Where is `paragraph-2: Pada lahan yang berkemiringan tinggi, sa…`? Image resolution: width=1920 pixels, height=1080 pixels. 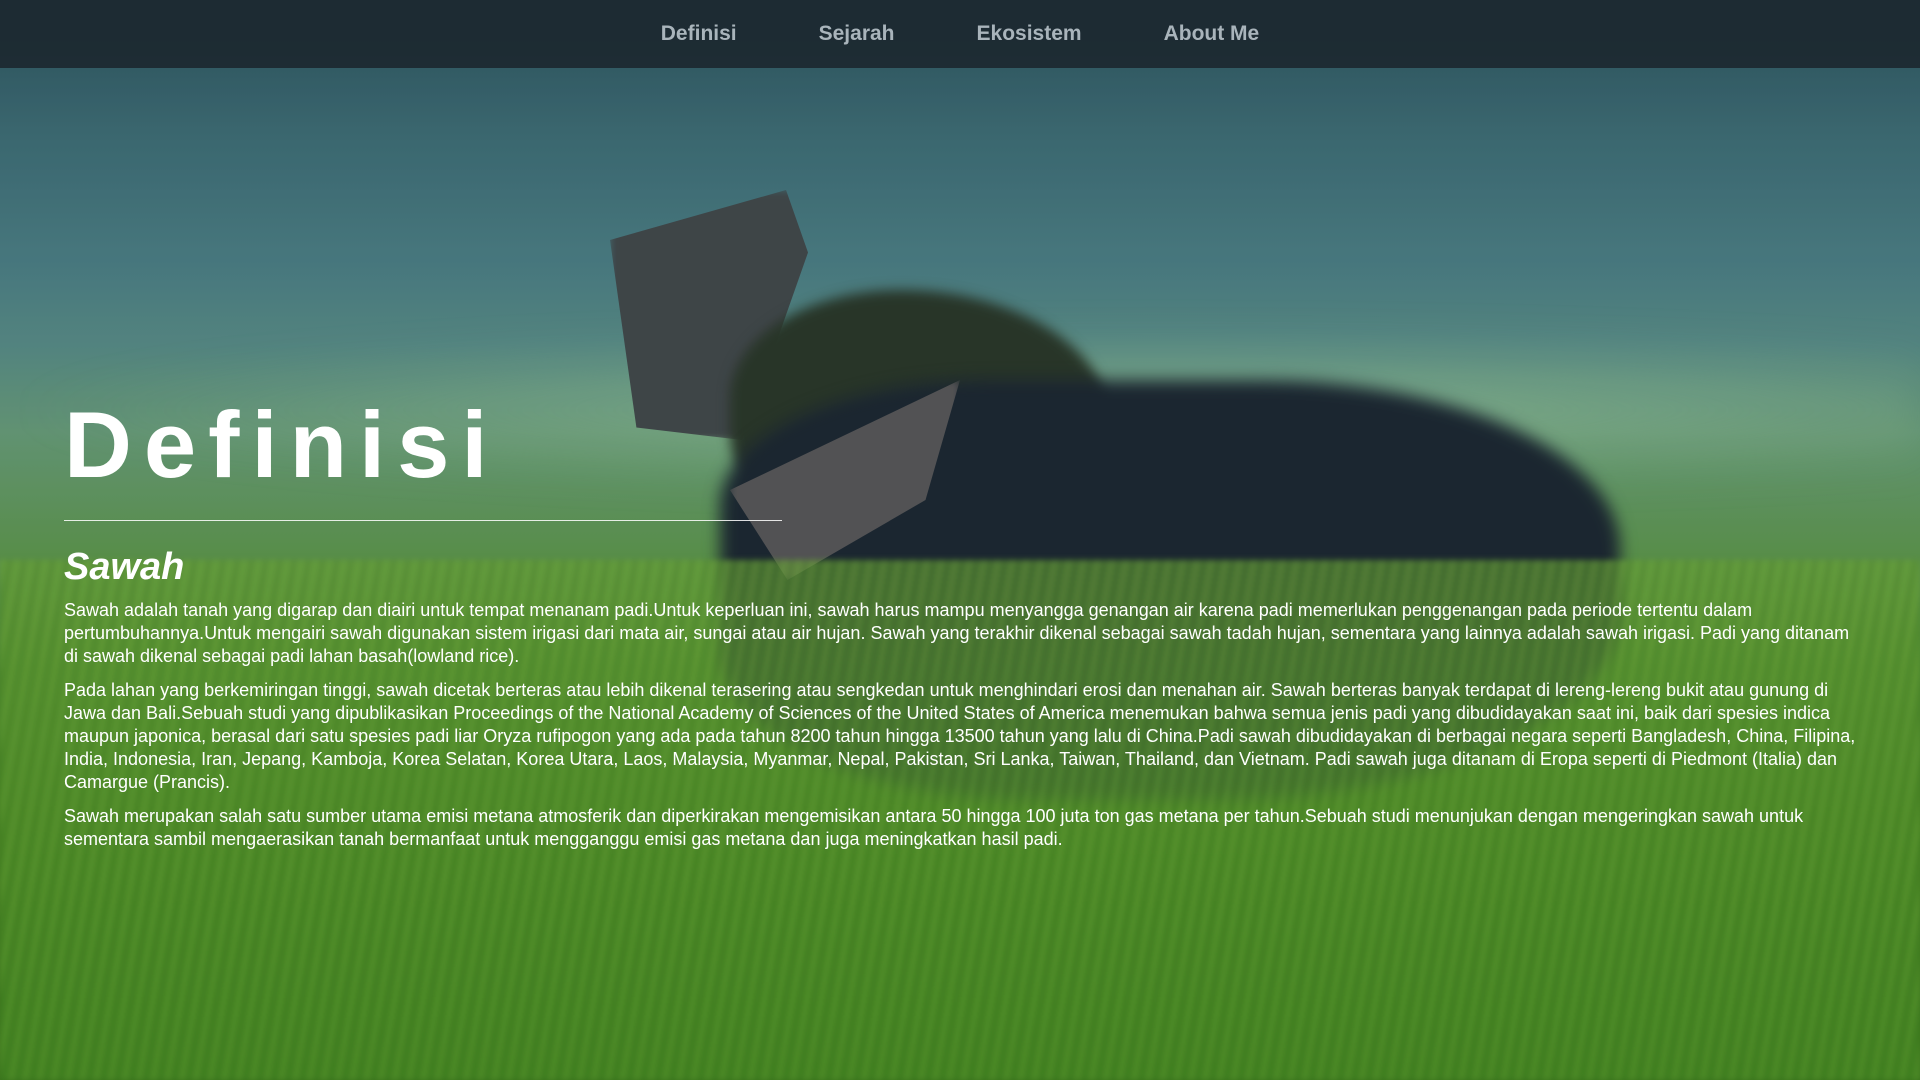
paragraph-2: Pada lahan yang berkemiringan tinggi, sa… is located at coordinates (960, 736).